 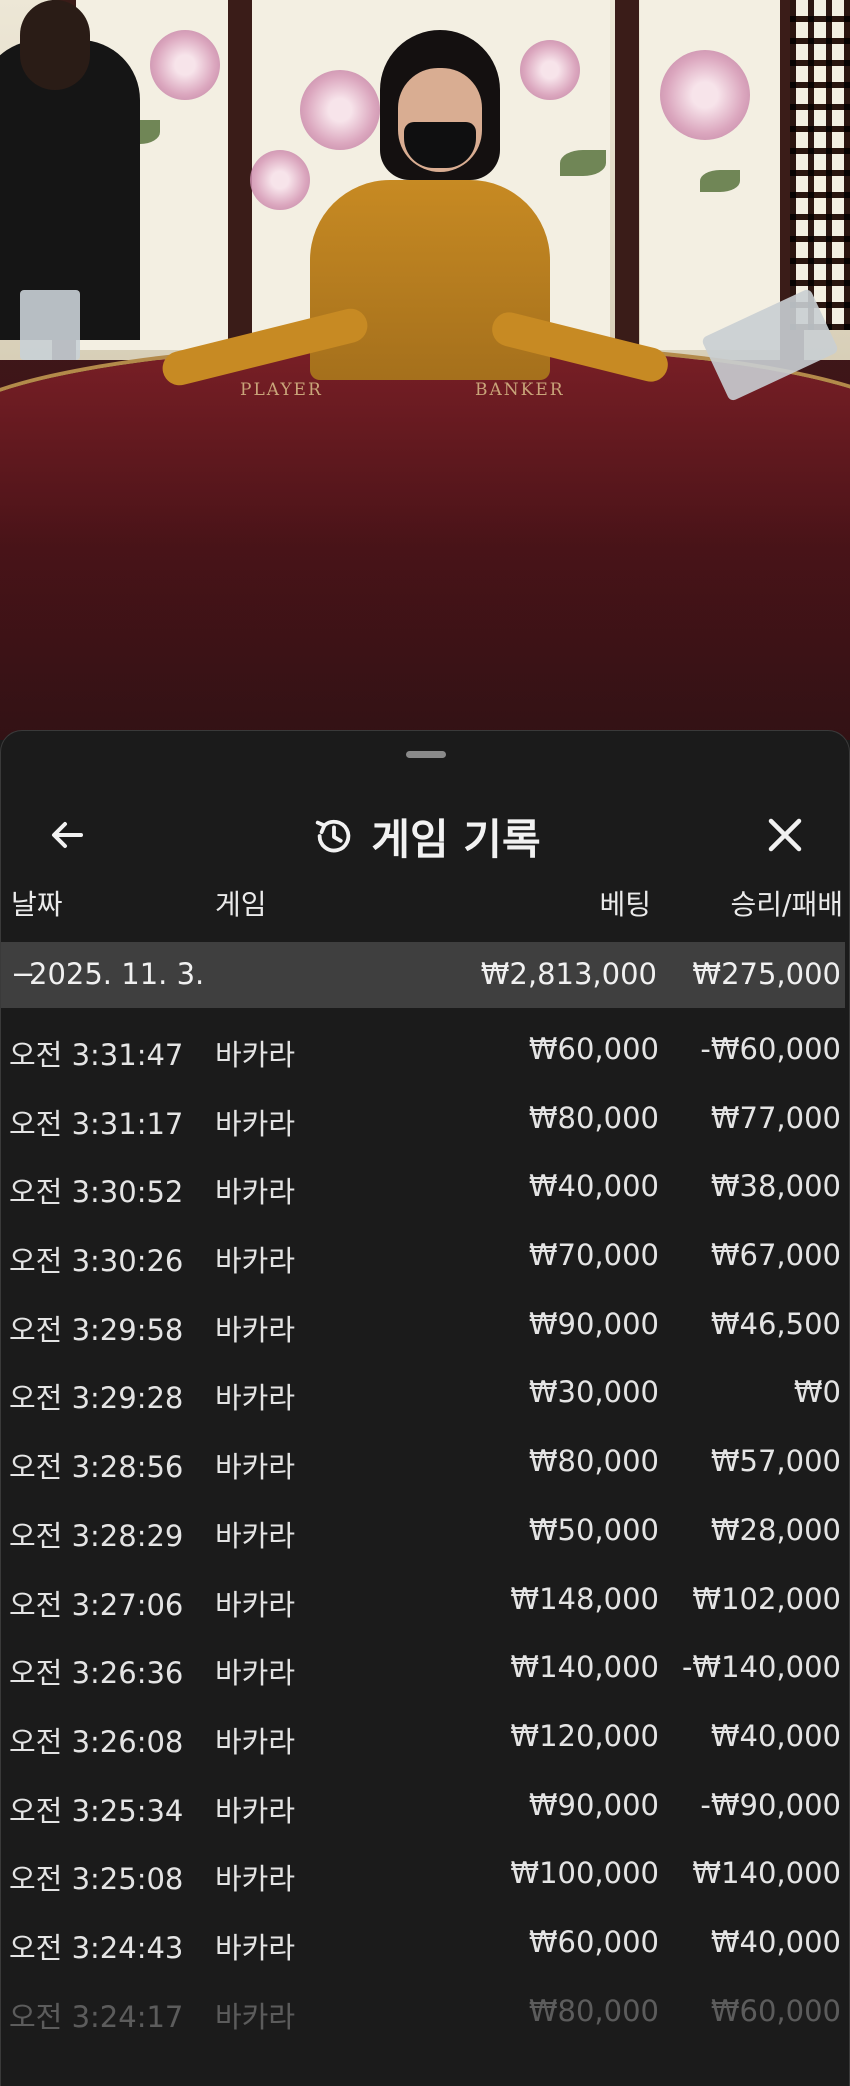 I want to click on day-total-bet: ₩2,813,000, so click(x=568, y=974).